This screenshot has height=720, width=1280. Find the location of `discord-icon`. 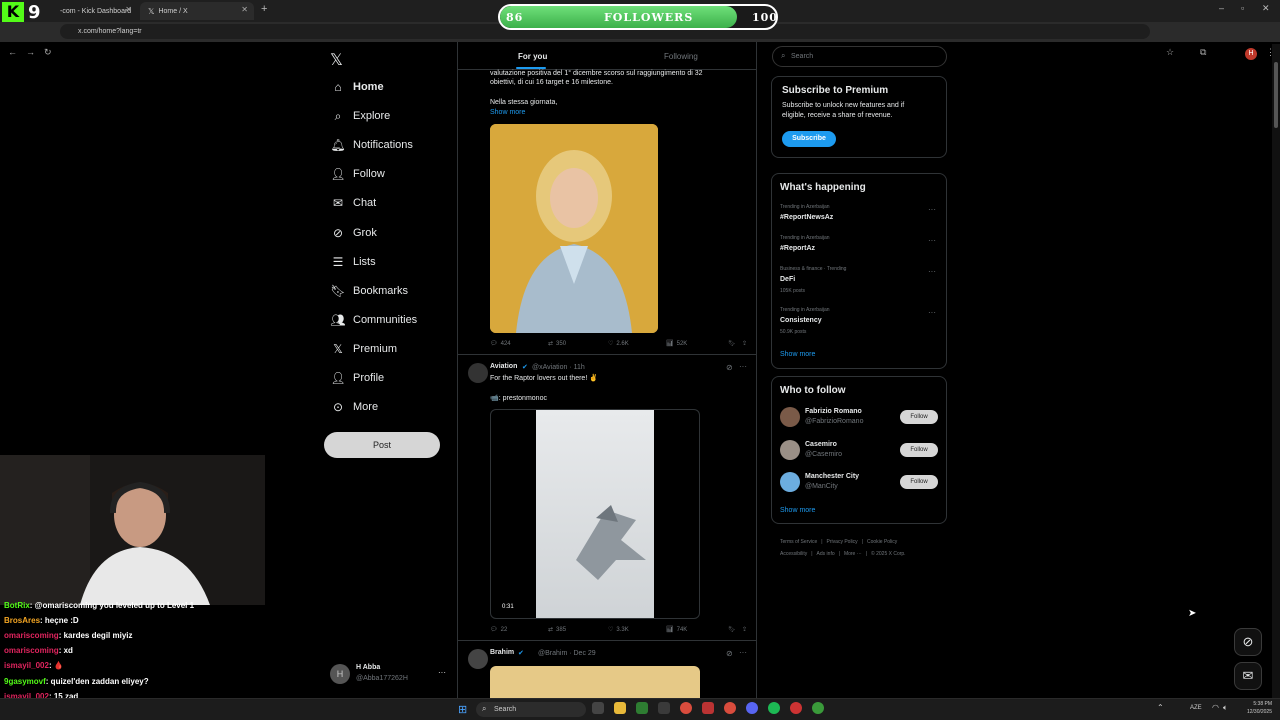

discord-icon is located at coordinates (752, 708).